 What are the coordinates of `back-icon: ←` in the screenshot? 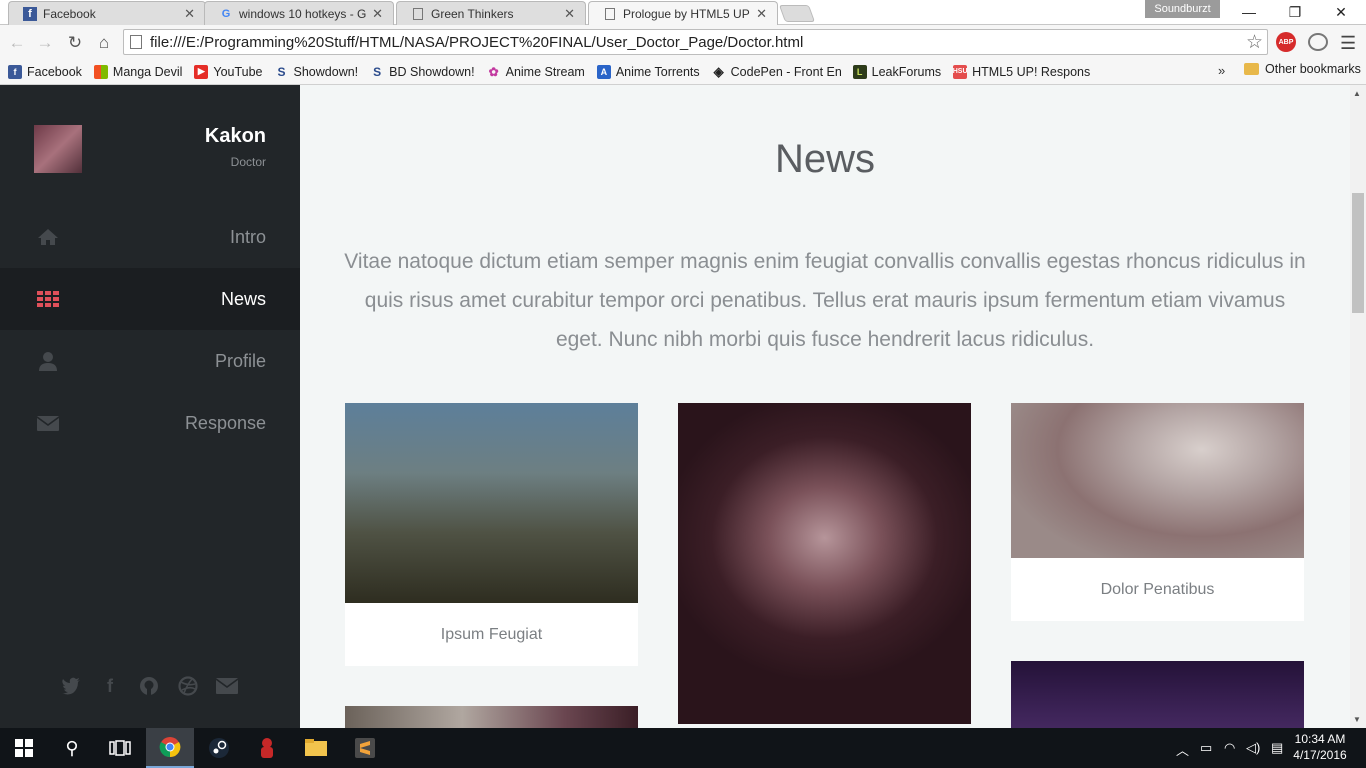 It's located at (17, 43).